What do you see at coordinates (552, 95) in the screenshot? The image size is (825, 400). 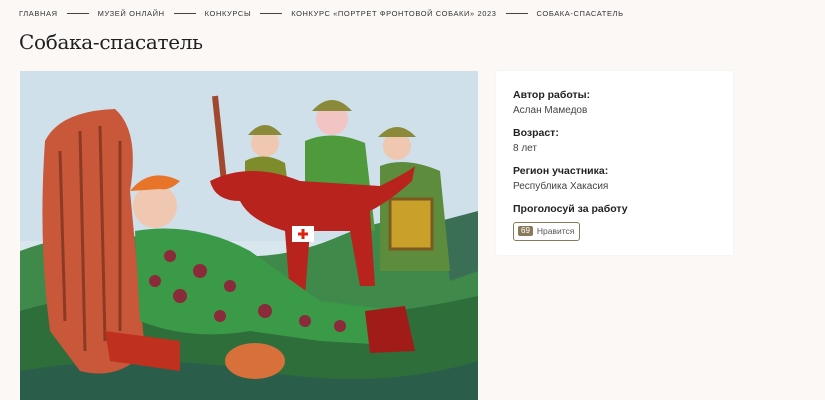 I see `author-label: Автор работы:` at bounding box center [552, 95].